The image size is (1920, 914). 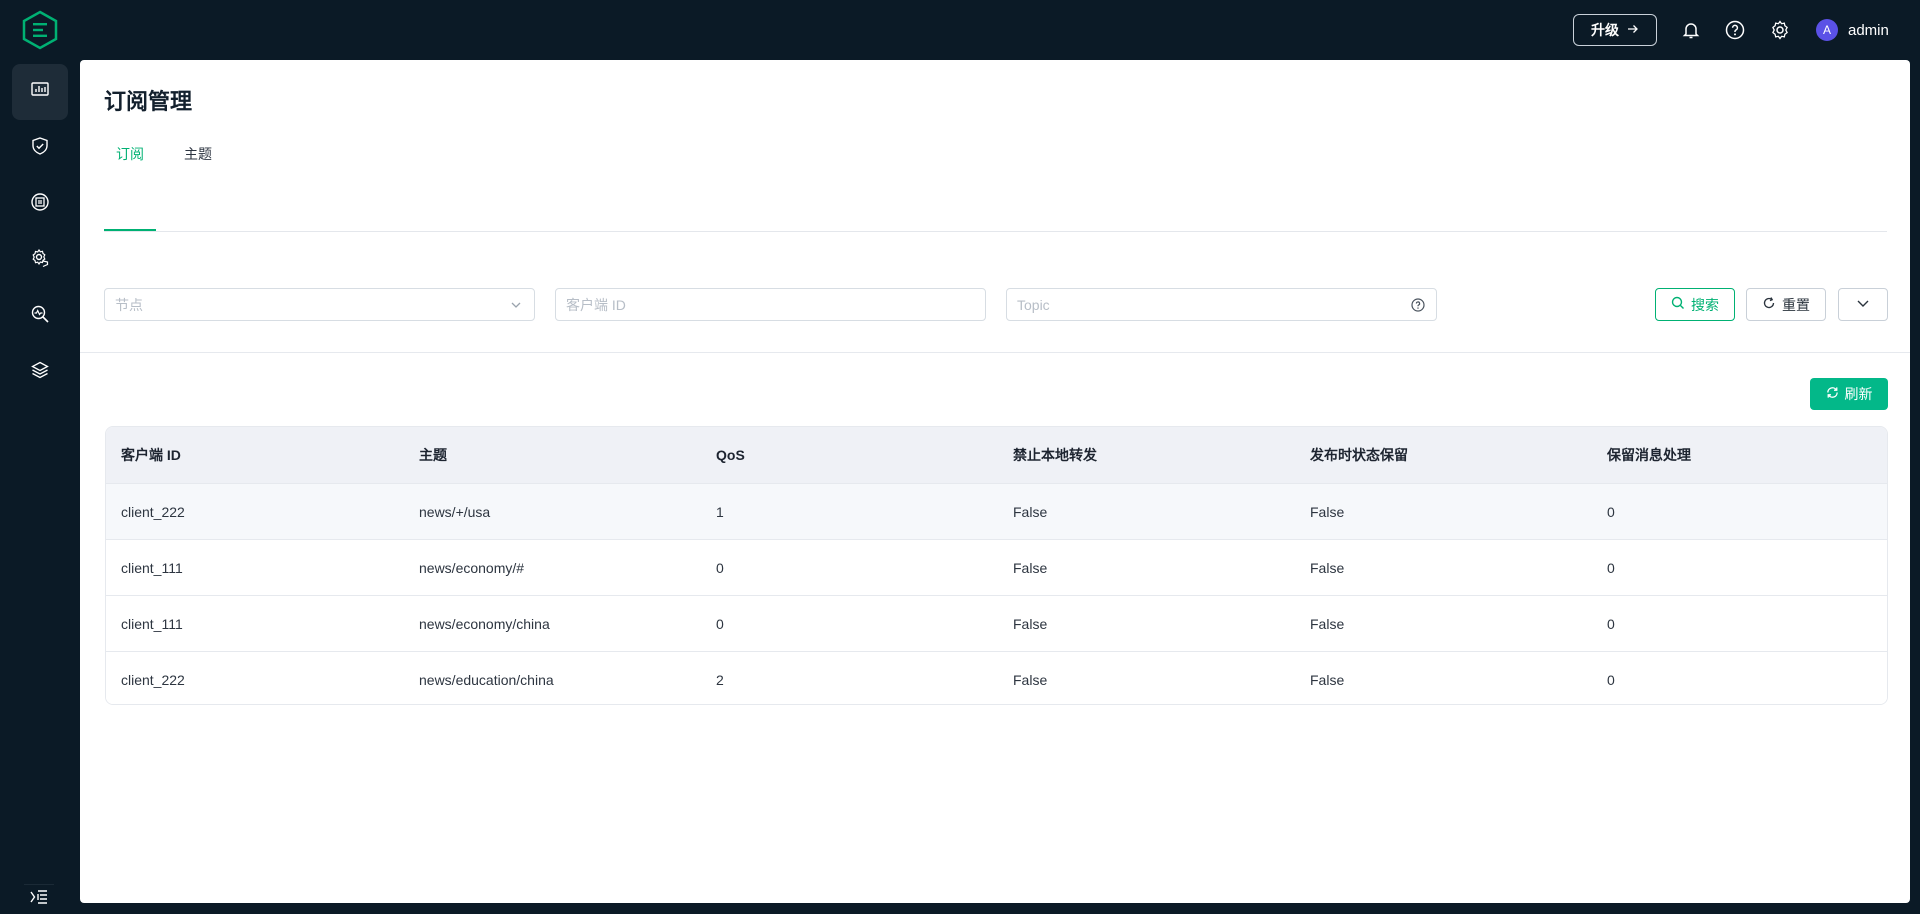 I want to click on tab-label: 订阅, so click(x=130, y=154).